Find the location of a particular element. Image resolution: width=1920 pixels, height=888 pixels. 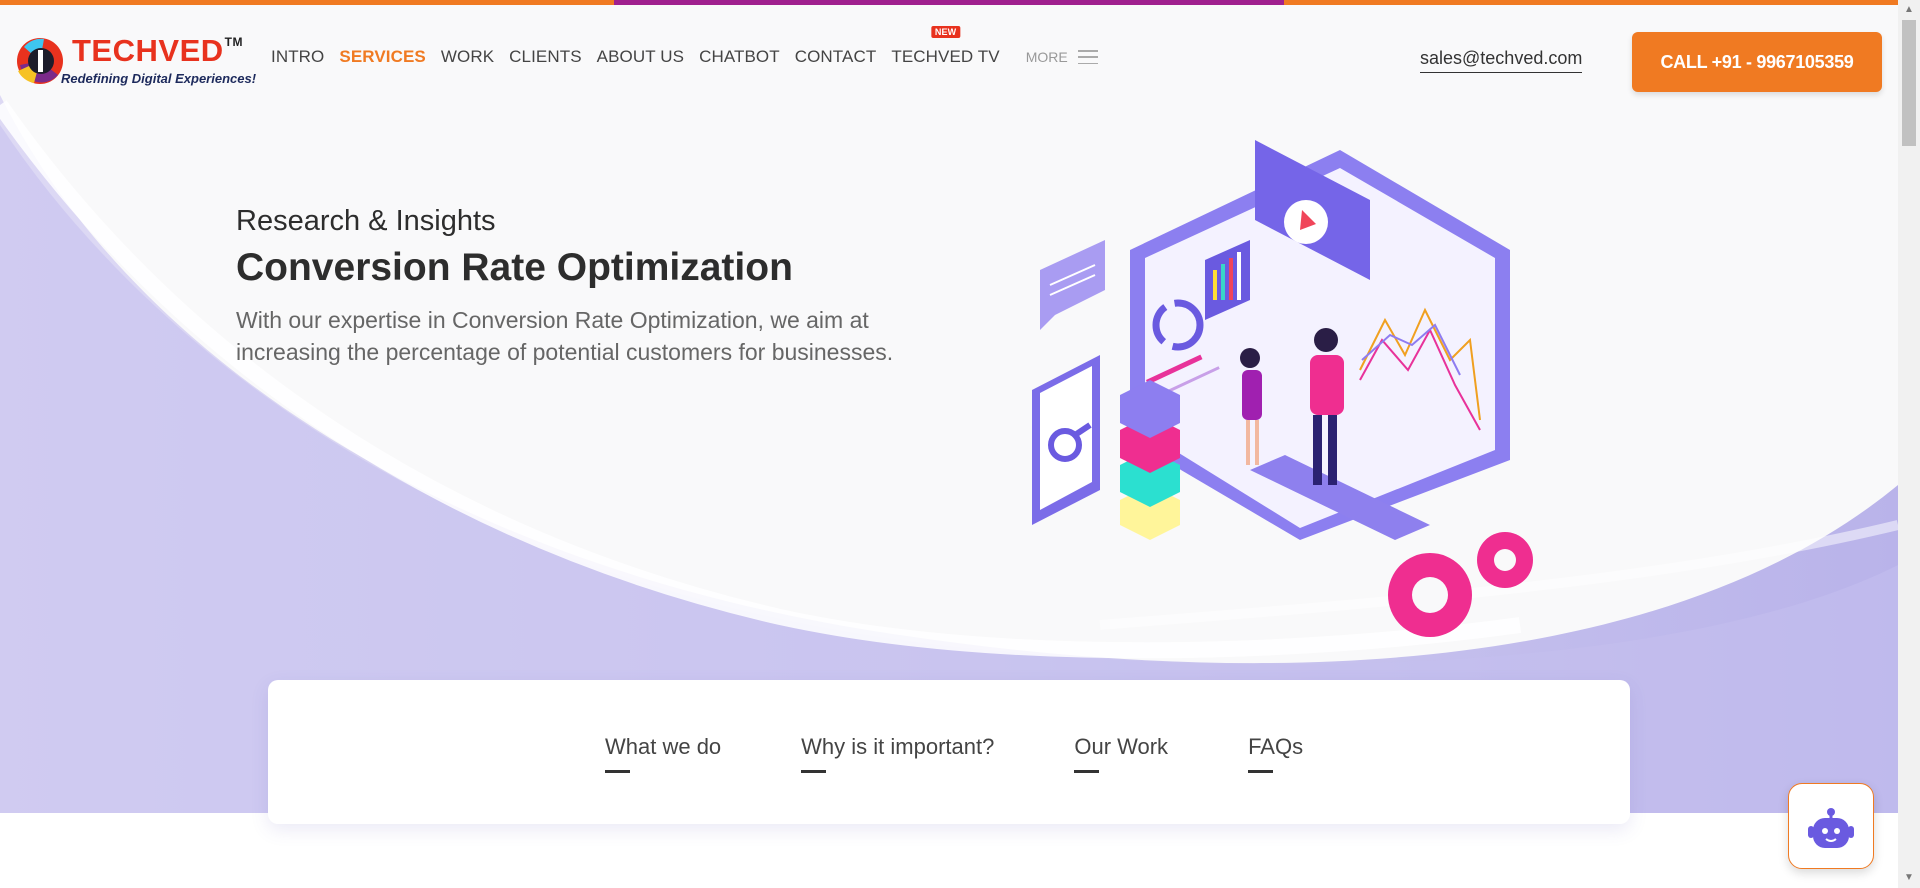

logo-brand-text: TECHVEDTM is located at coordinates (157, 50).